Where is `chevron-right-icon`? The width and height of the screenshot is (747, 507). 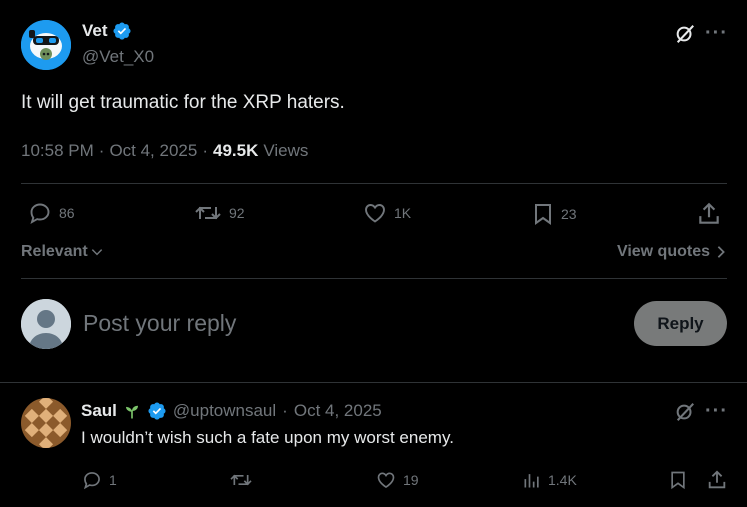 chevron-right-icon is located at coordinates (721, 252).